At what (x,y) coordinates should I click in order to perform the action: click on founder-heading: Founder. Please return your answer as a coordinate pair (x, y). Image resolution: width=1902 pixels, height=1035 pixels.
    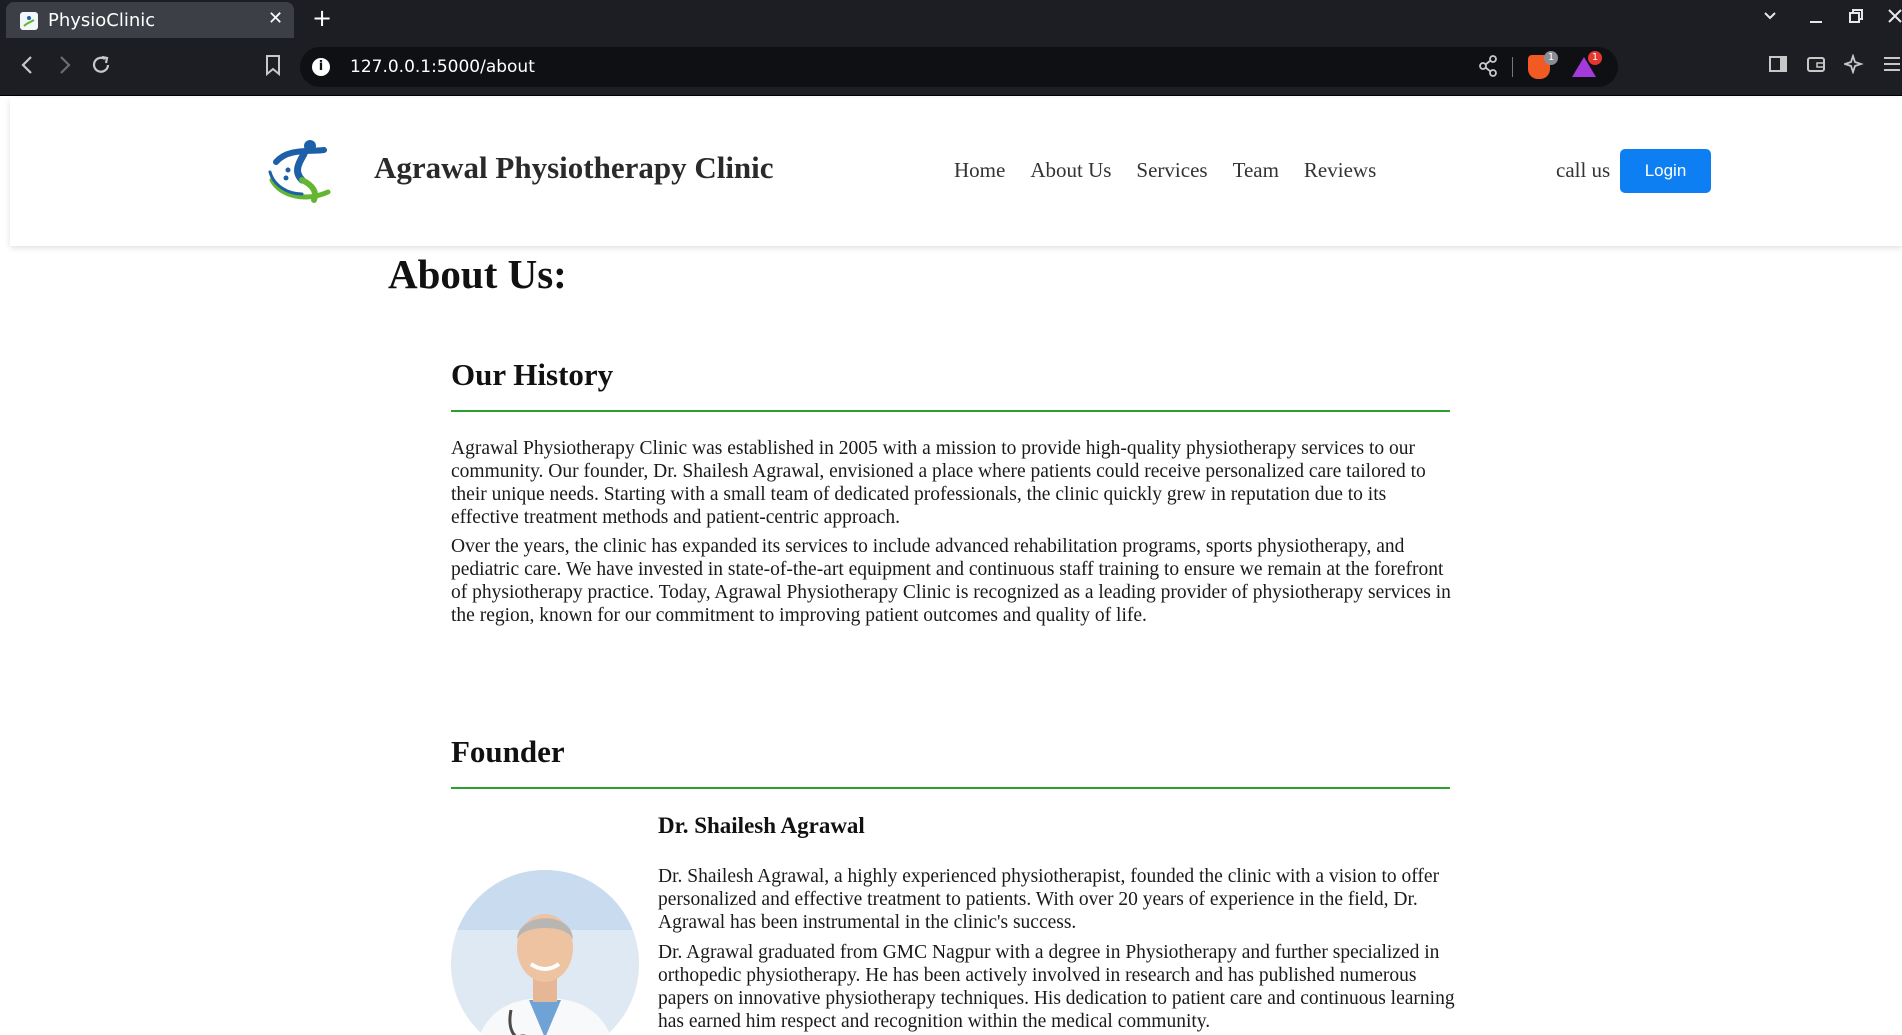
    Looking at the image, I should click on (508, 751).